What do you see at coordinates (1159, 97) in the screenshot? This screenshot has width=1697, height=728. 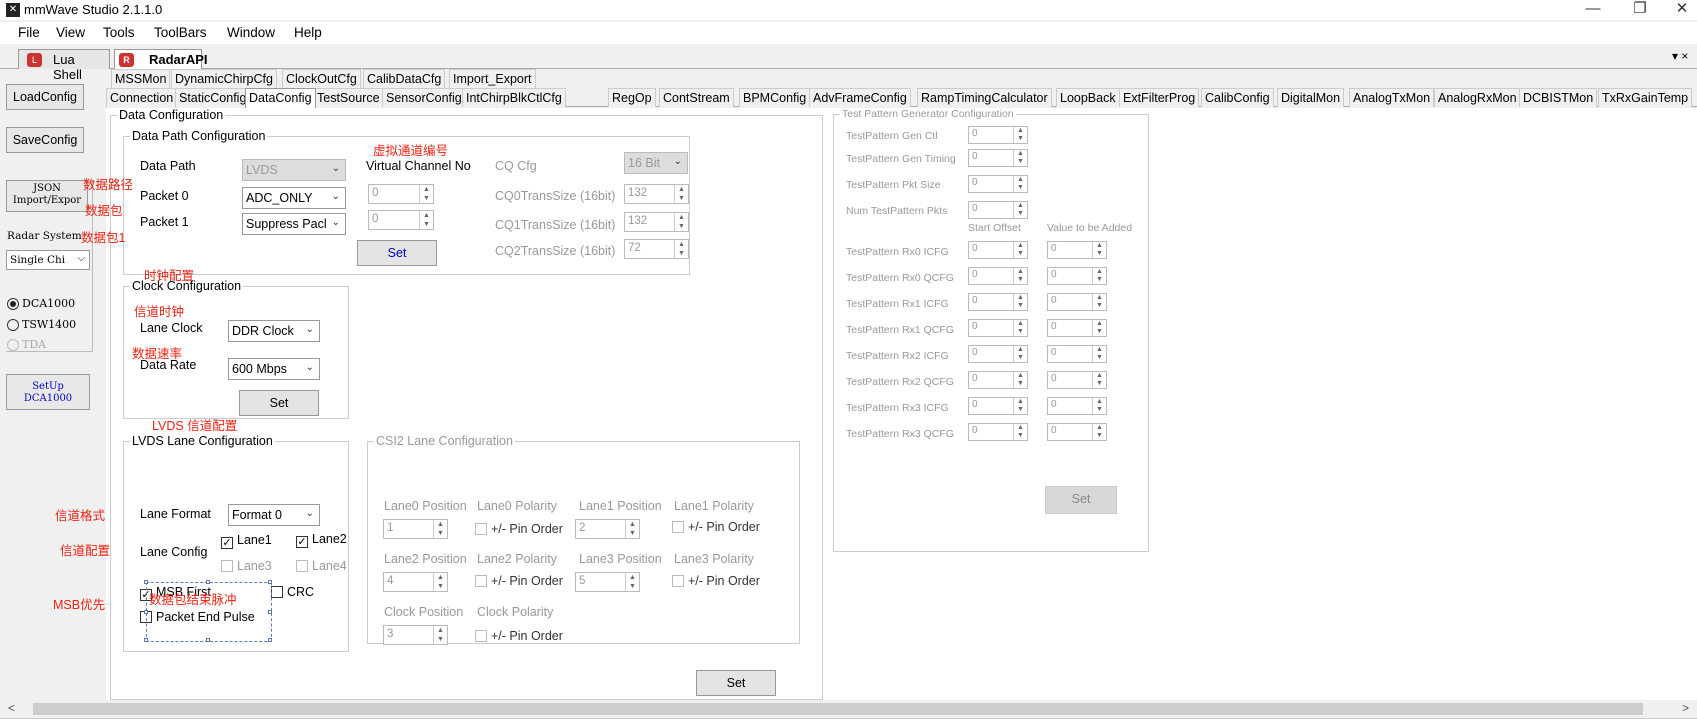 I see `tab-extfilterprog: ExtFilterProg` at bounding box center [1159, 97].